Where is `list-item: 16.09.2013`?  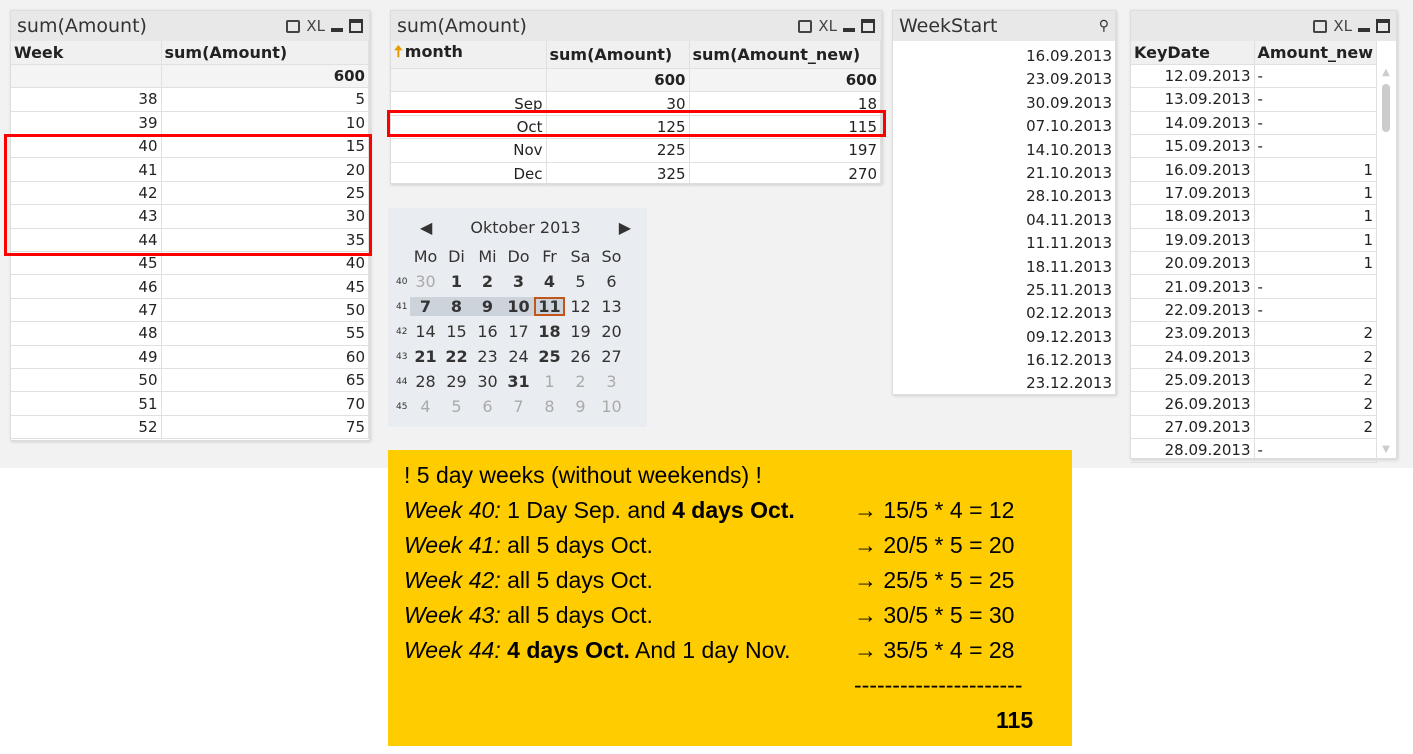
list-item: 16.09.2013 is located at coordinates (1004, 56).